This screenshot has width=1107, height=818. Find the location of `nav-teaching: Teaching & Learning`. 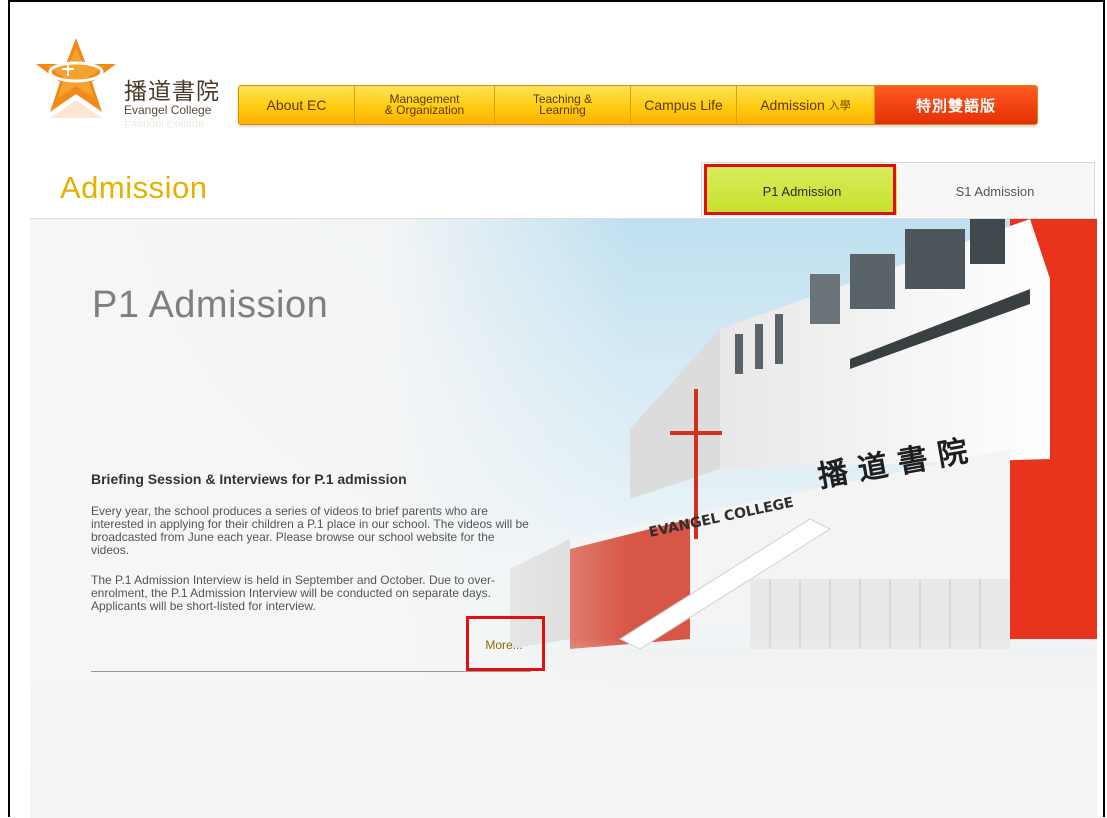

nav-teaching: Teaching & Learning is located at coordinates (563, 105).